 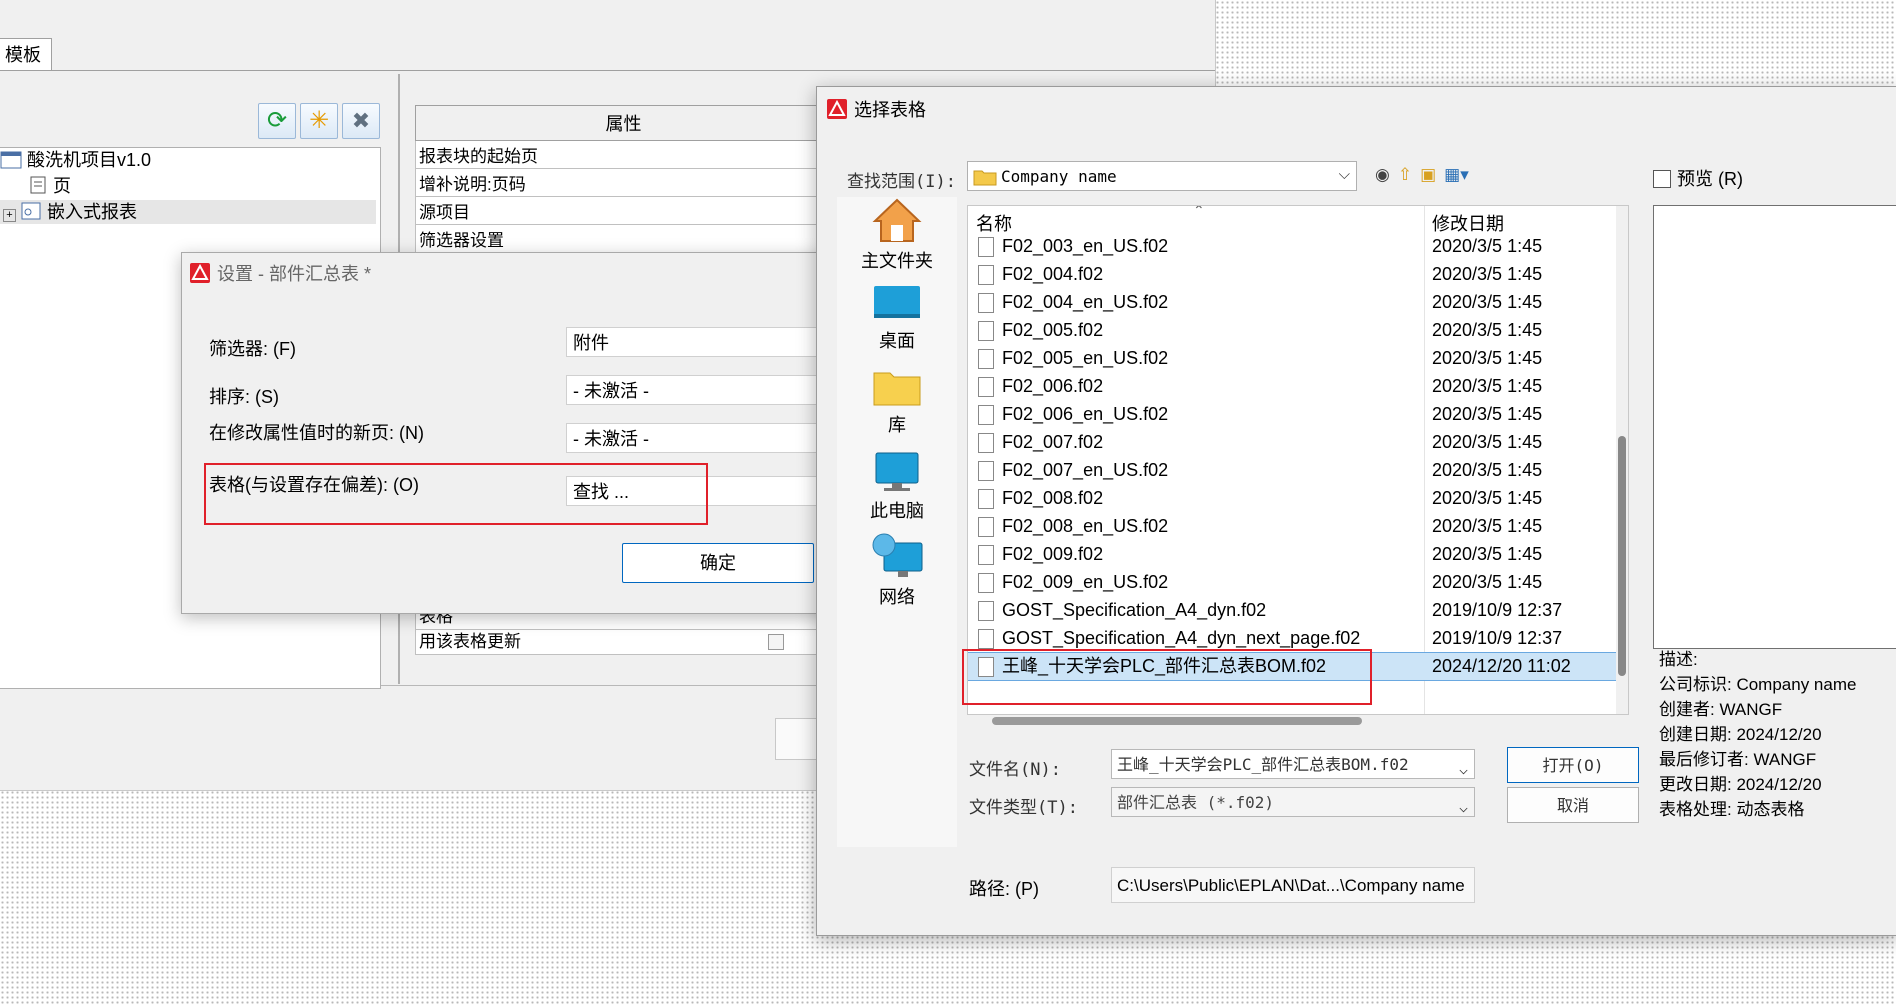 I want to click on back-icon: ◉, so click(x=1382, y=174).